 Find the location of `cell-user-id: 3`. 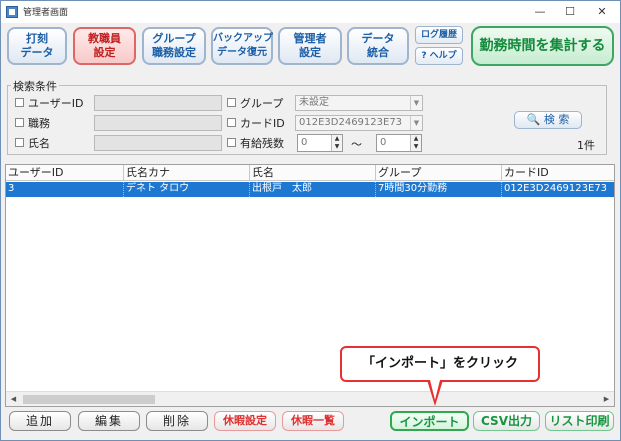

cell-user-id: 3 is located at coordinates (65, 189).